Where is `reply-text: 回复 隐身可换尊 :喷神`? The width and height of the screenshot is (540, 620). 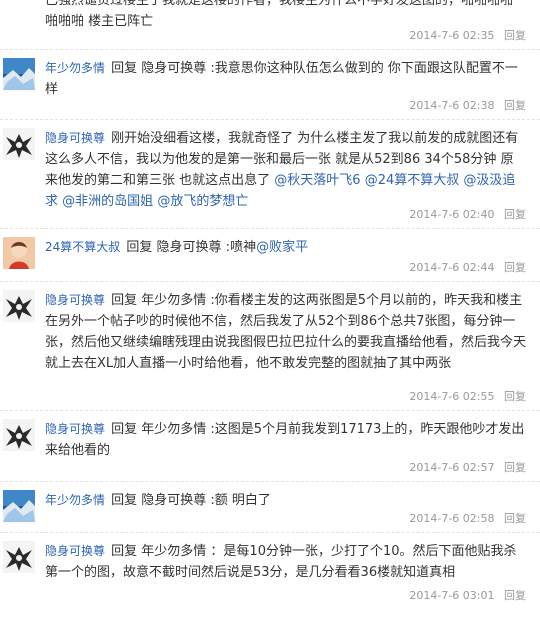 reply-text: 回复 隐身可换尊 :喷神 is located at coordinates (191, 247).